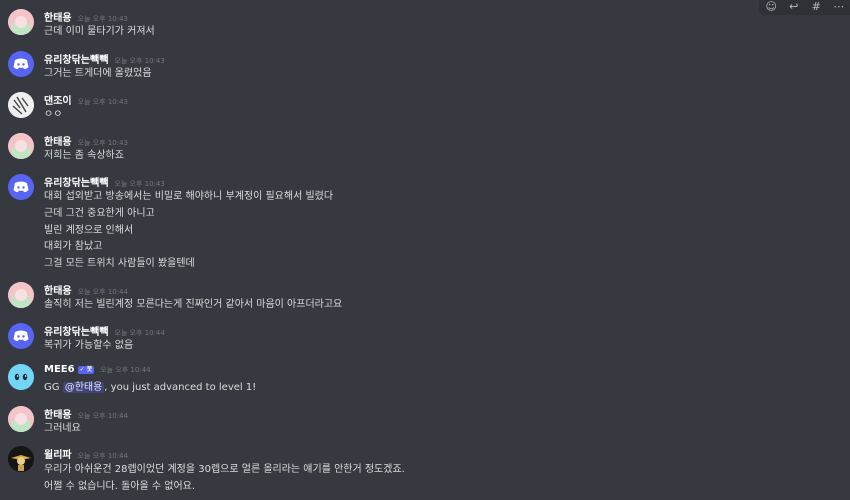 This screenshot has width=850, height=500. What do you see at coordinates (794, 7) in the screenshot?
I see `reply-icon: ↩` at bounding box center [794, 7].